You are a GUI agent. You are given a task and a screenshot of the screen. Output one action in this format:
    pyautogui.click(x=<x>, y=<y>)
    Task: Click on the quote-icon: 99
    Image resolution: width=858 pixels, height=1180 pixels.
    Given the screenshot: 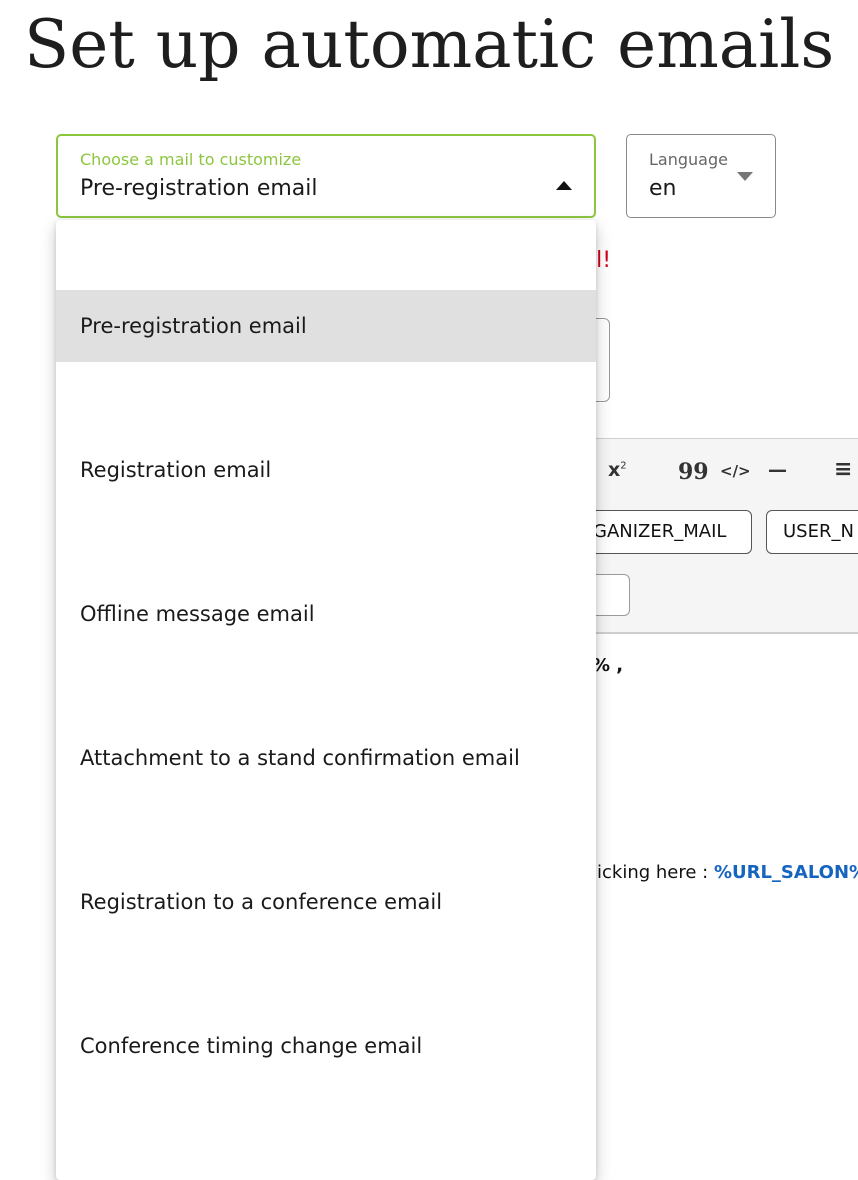 What is the action you would take?
    pyautogui.click(x=693, y=472)
    